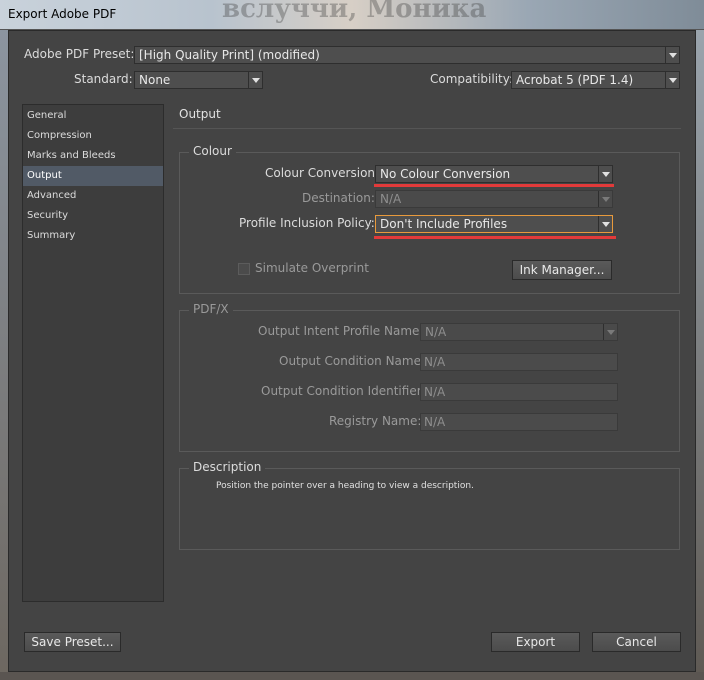 The height and width of the screenshot is (680, 704). What do you see at coordinates (700, 355) in the screenshot?
I see `window-frame-right` at bounding box center [700, 355].